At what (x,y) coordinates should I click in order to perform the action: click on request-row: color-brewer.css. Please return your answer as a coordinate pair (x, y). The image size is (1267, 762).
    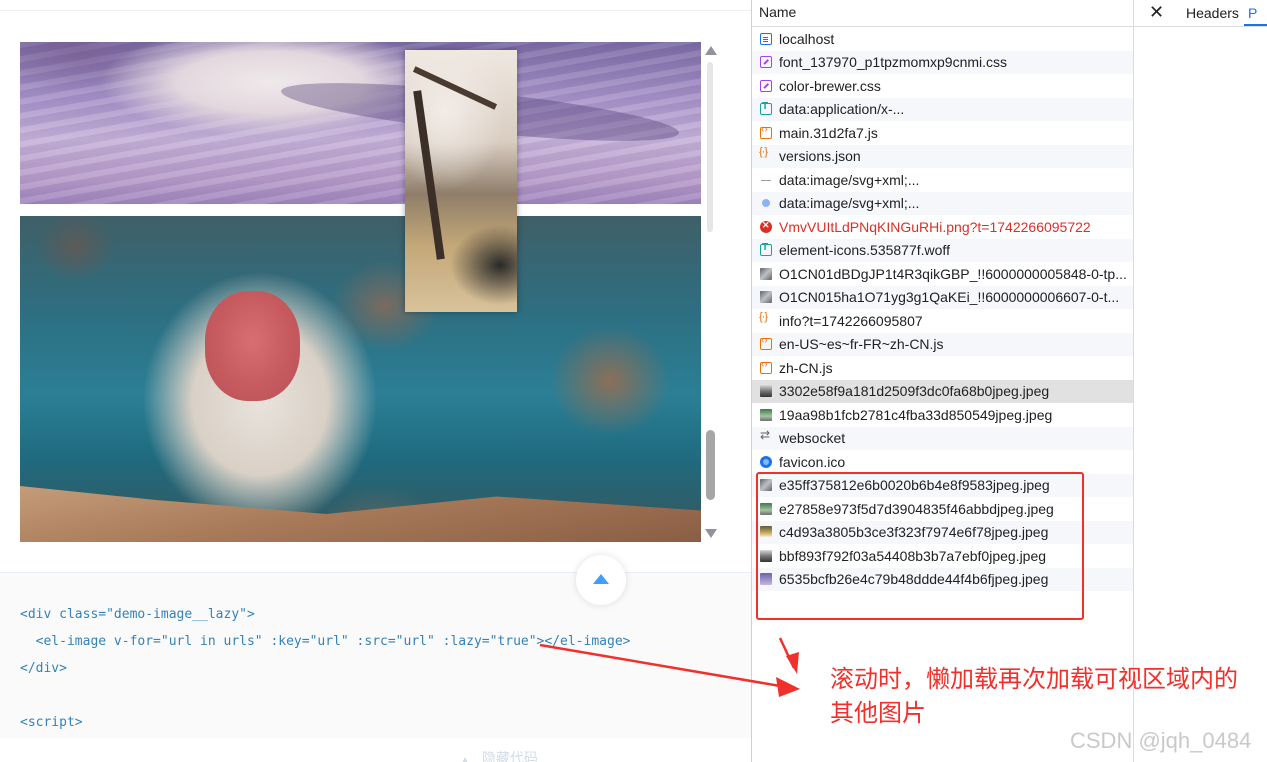
    Looking at the image, I should click on (942, 86).